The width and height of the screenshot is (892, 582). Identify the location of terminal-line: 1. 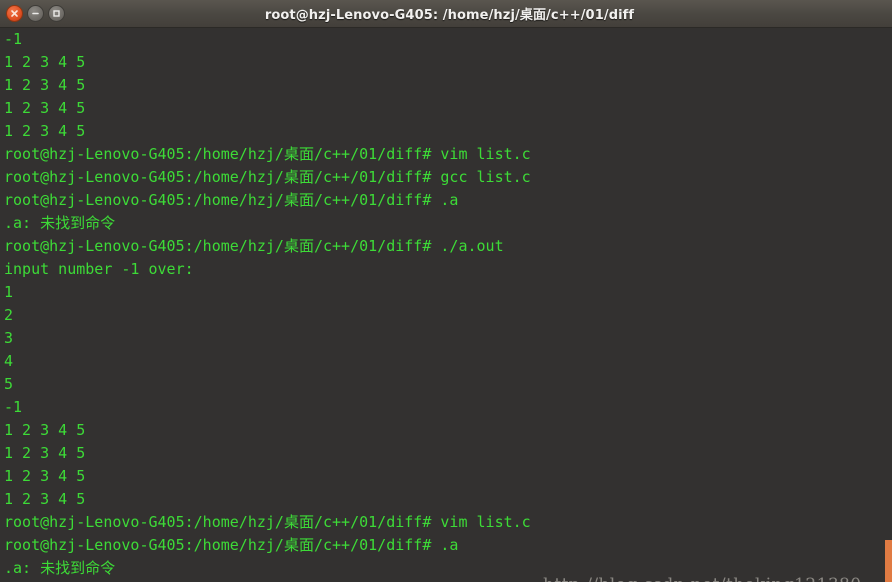
(9, 292).